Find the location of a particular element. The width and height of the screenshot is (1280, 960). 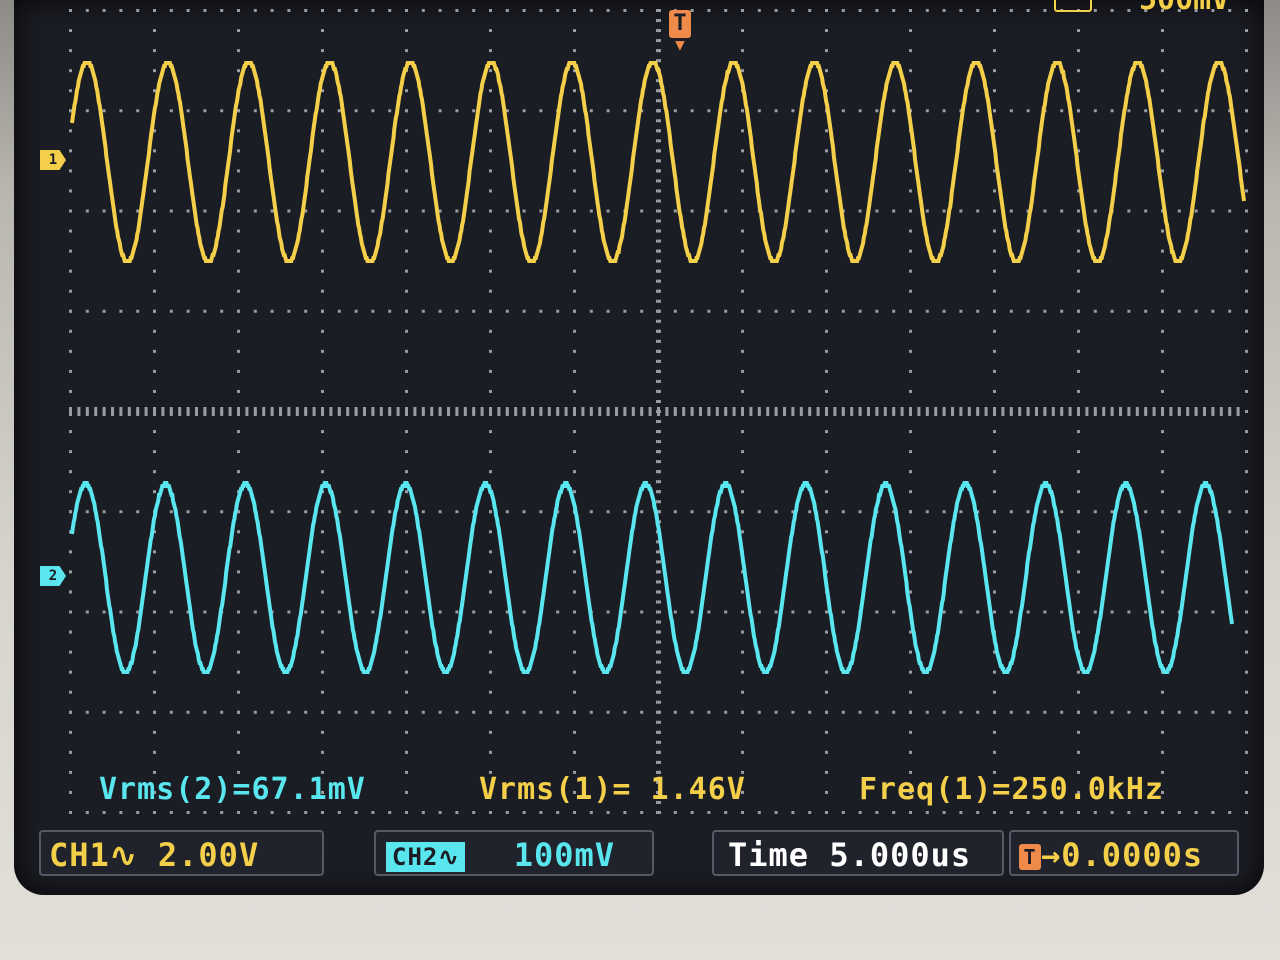

trigger-position-marker: T ▼ is located at coordinates (680, 39).